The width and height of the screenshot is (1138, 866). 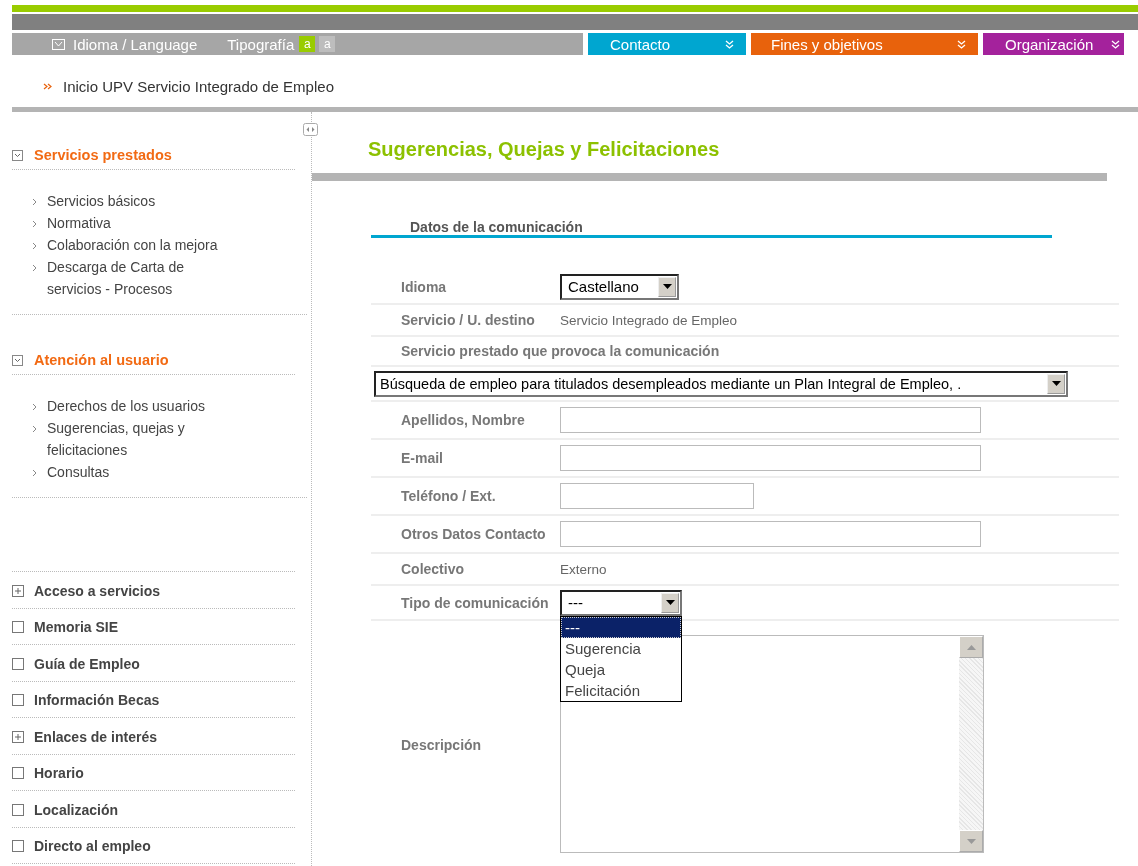 I want to click on triangle-up-icon, so click(x=971, y=647).